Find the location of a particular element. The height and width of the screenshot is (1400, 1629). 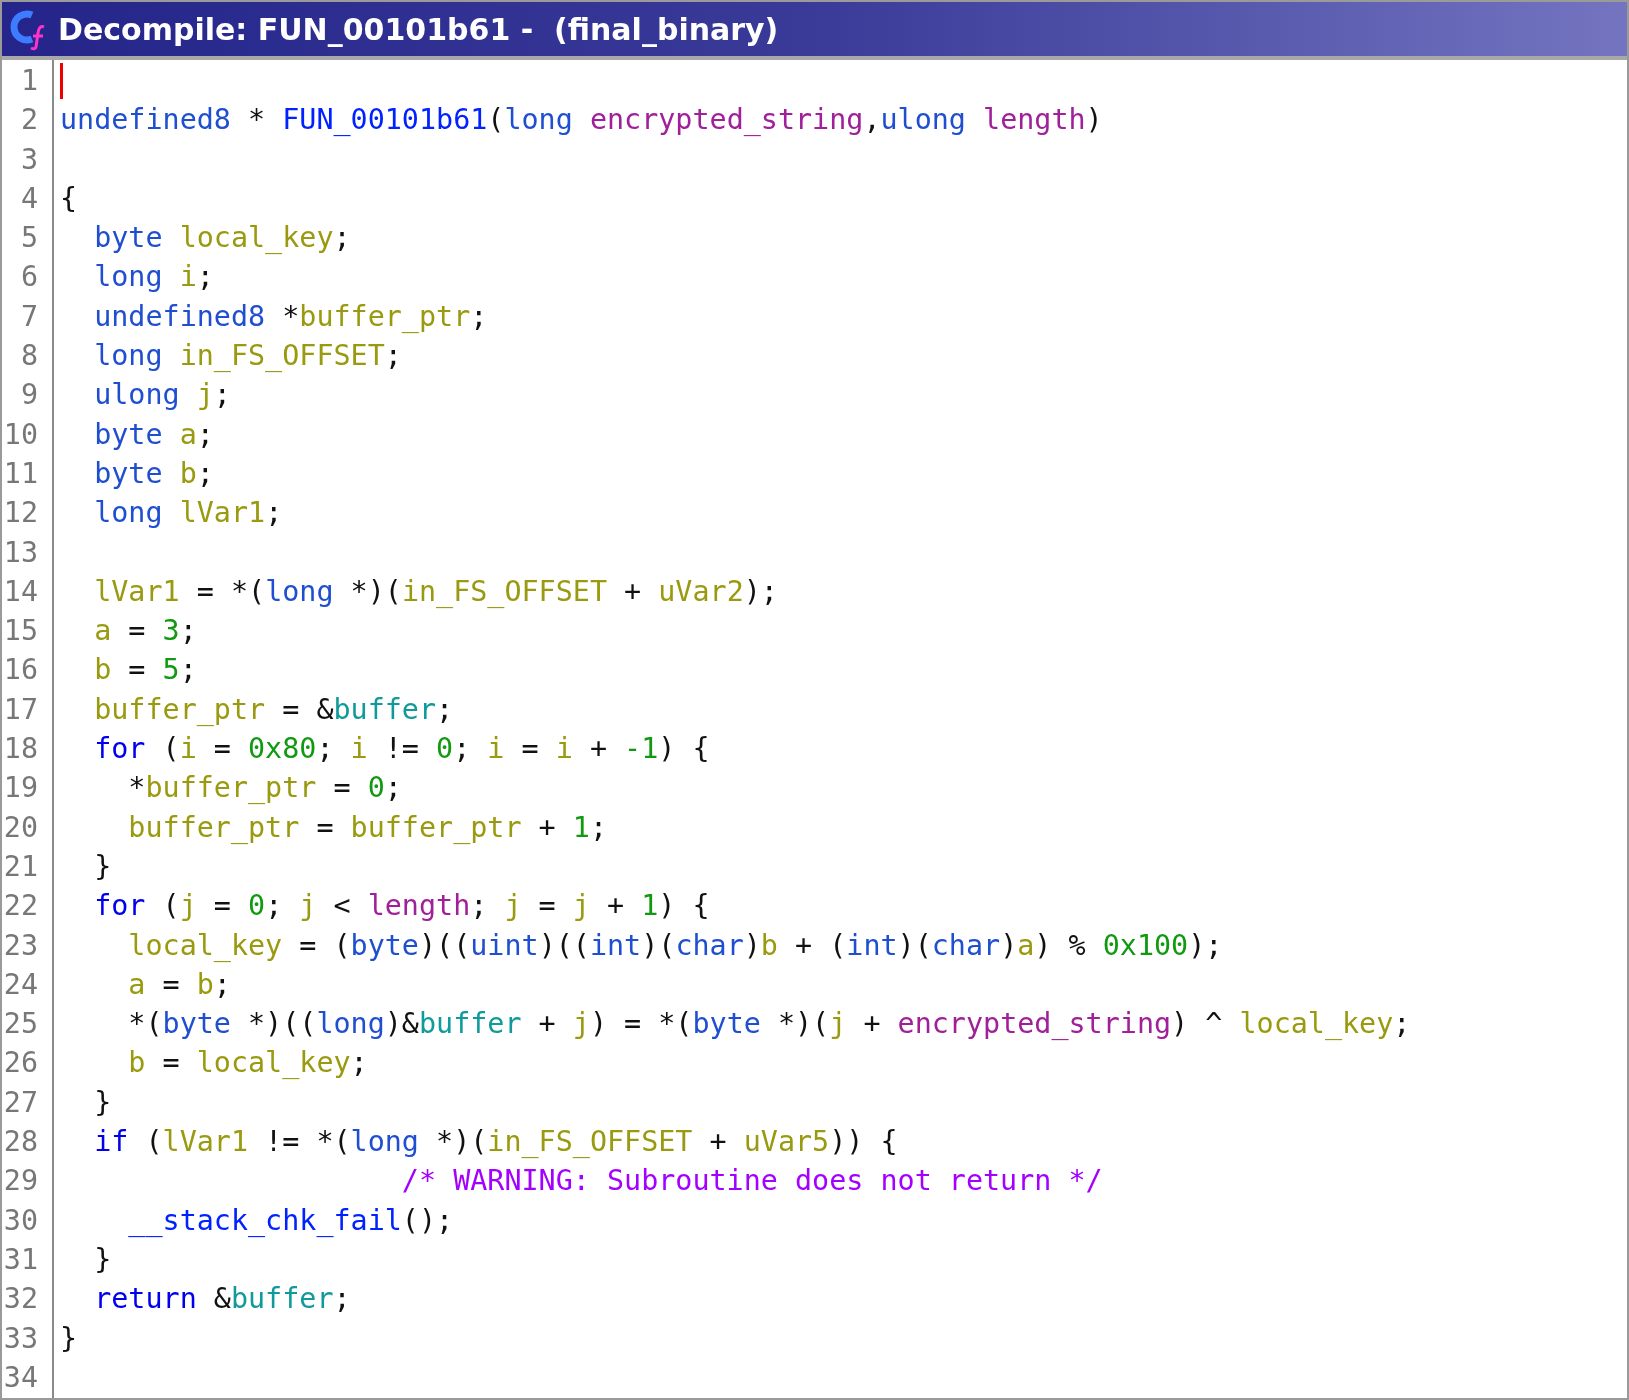

line-number: 32 is located at coordinates (20, 1299).